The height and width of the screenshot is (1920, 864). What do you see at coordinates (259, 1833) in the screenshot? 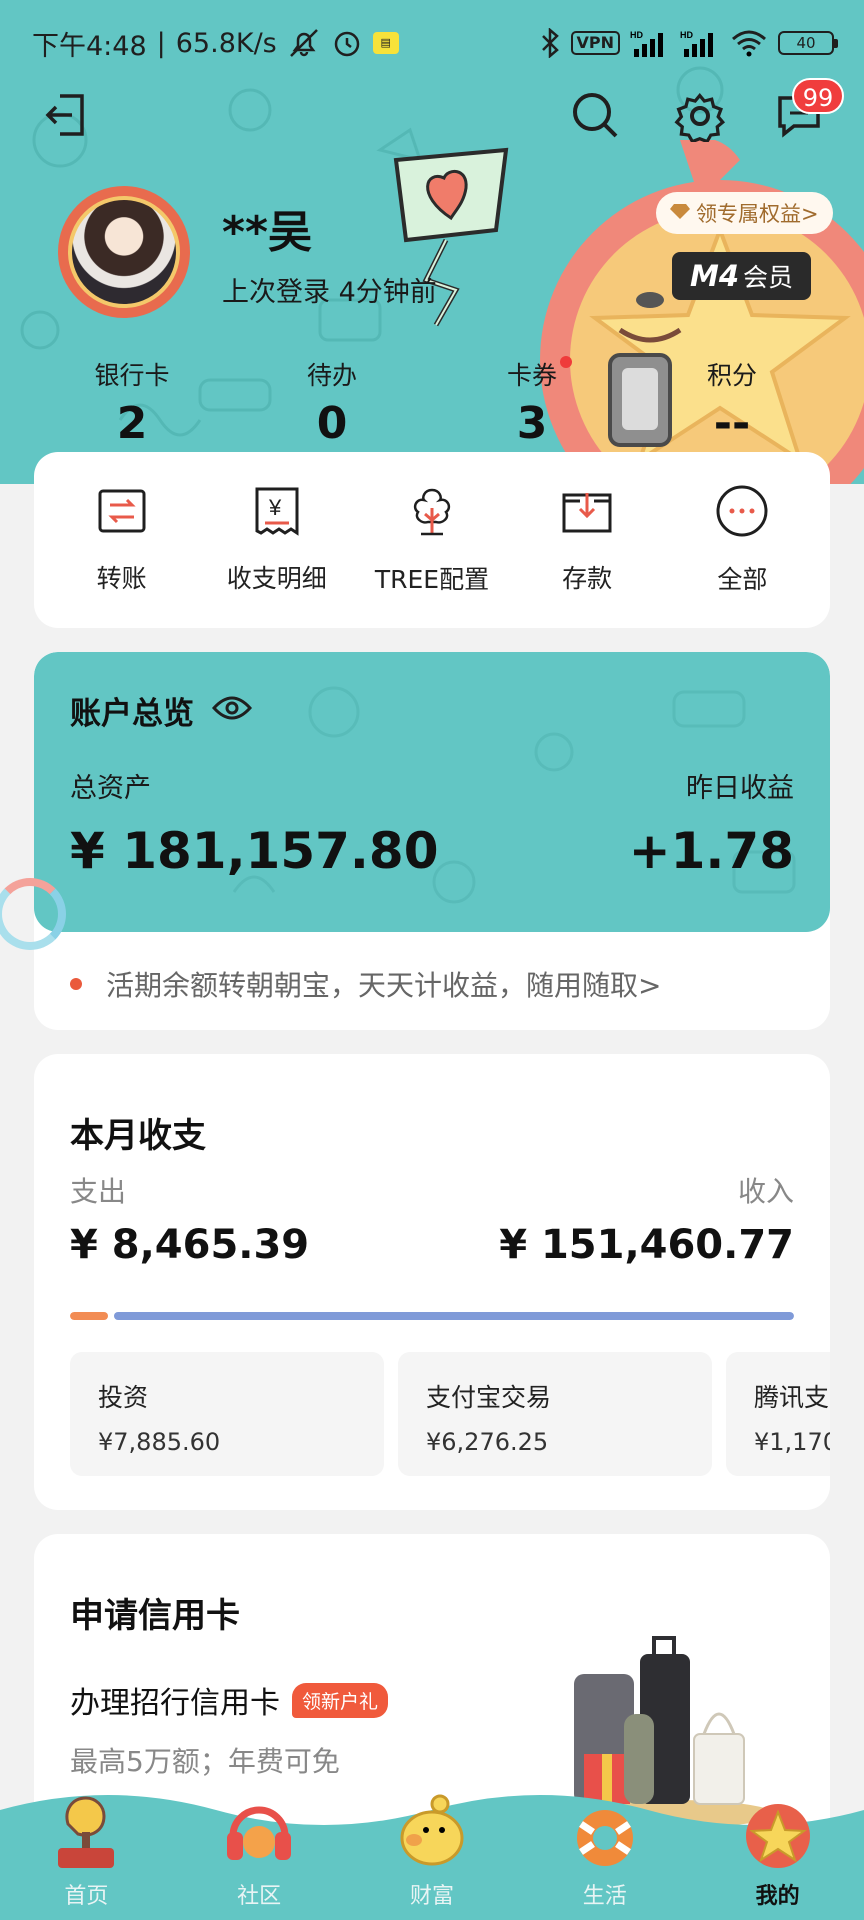
I see `headphones-icon` at bounding box center [259, 1833].